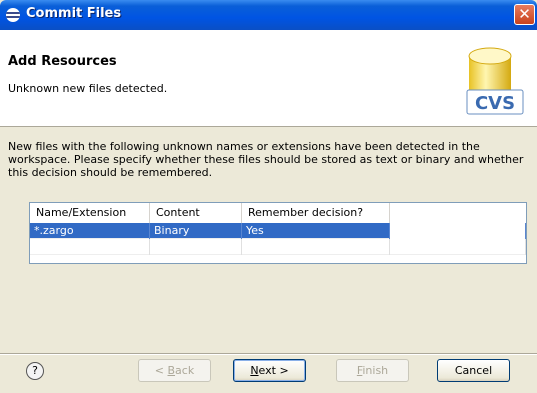 The height and width of the screenshot is (393, 537). Describe the element at coordinates (88, 88) in the screenshot. I see `page-message: Unknown new files detected.` at that location.